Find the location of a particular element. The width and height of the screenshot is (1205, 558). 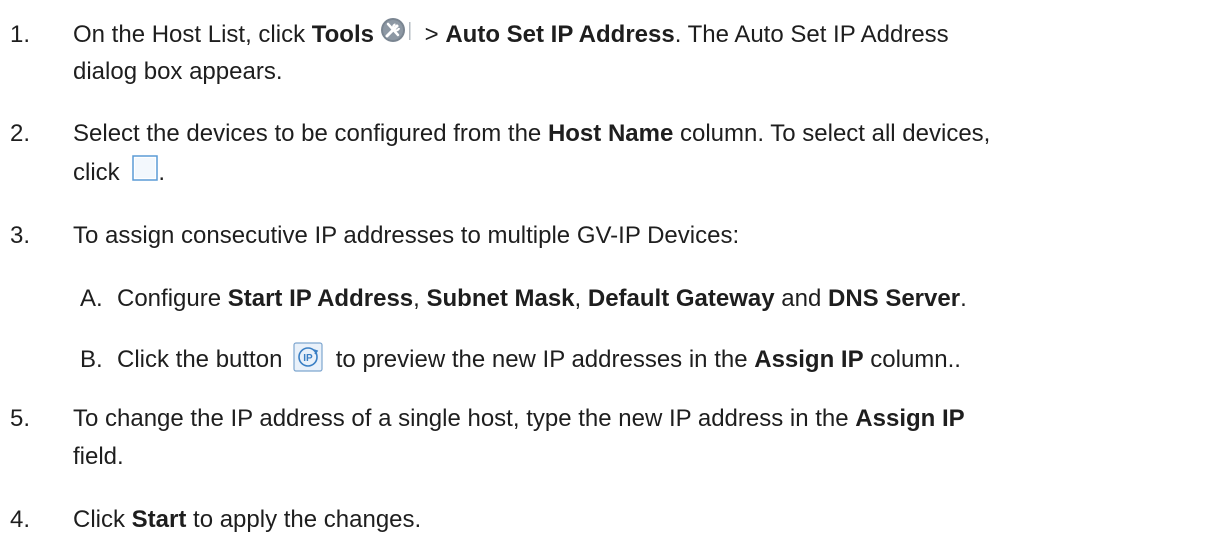

step-number: 3. is located at coordinates (20, 235).